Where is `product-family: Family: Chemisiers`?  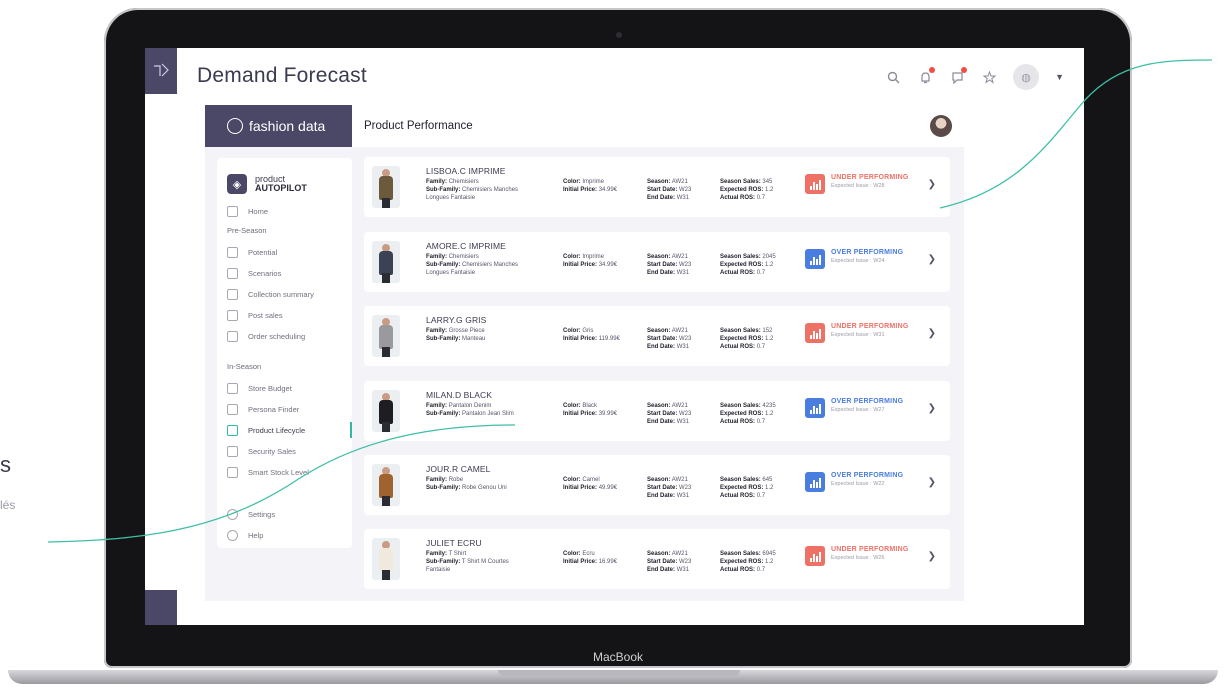
product-family: Family: Chemisiers is located at coordinates (452, 257).